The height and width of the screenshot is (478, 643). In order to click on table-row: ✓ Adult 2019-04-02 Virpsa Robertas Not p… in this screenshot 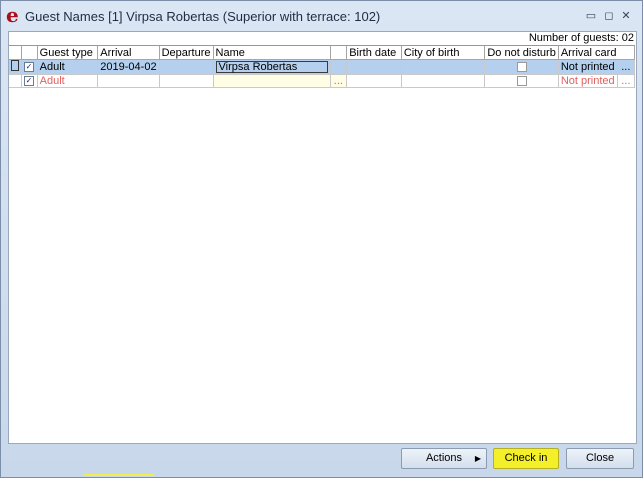, I will do `click(322, 67)`.